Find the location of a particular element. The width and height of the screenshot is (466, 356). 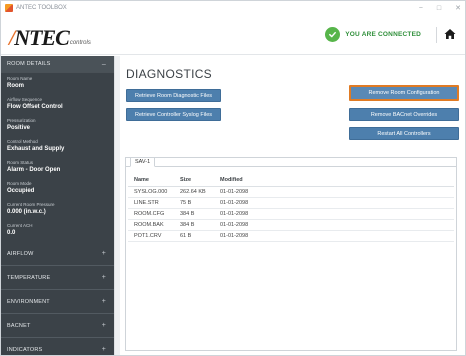

home-icon is located at coordinates (450, 34).